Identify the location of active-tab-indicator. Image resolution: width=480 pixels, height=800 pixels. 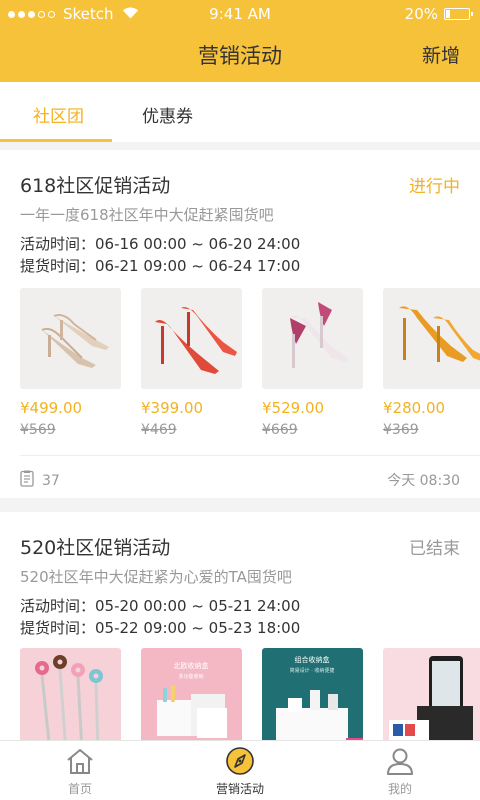
(56, 140).